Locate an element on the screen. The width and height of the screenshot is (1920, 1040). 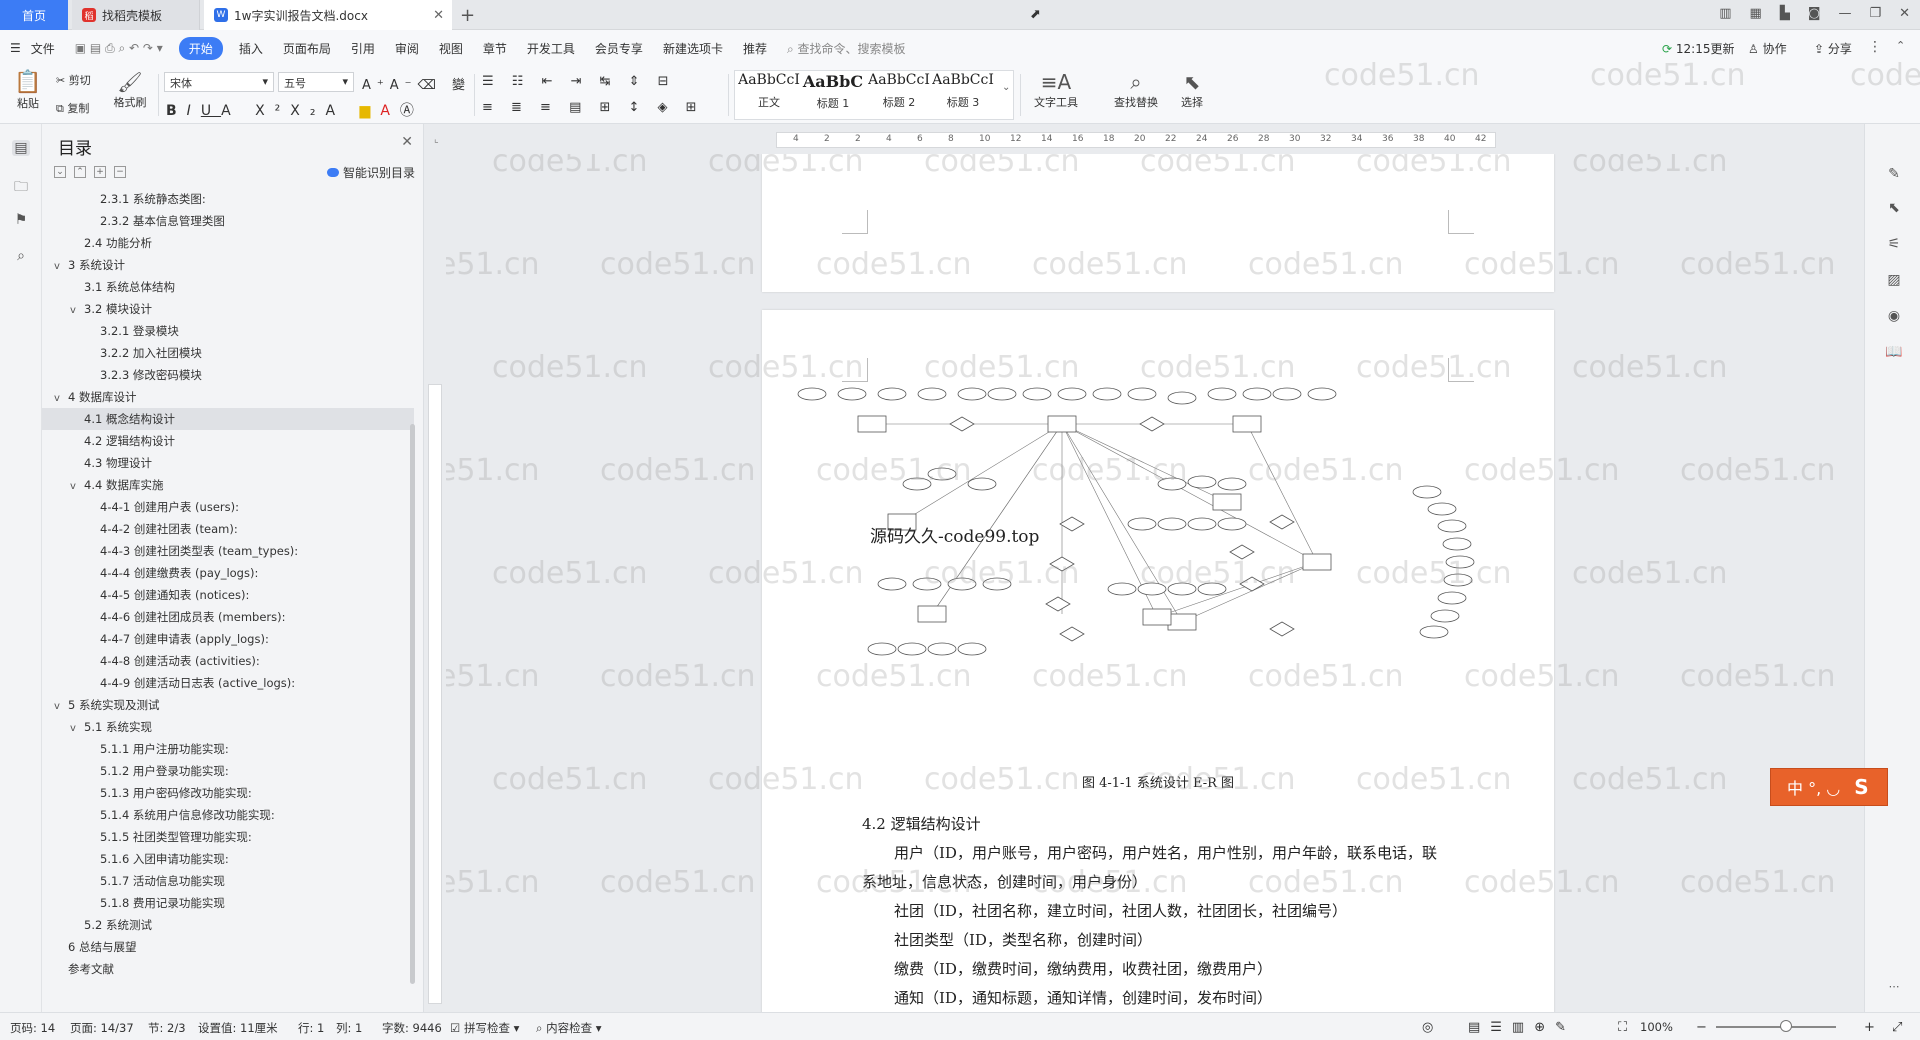
toc-item: 4-4-2 创建社团表 (team): is located at coordinates (228, 529).